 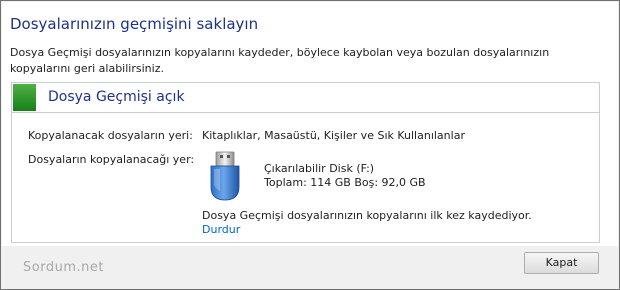 What do you see at coordinates (319, 168) in the screenshot?
I see `drive-name: Çıkarılabilir Disk (F:)` at bounding box center [319, 168].